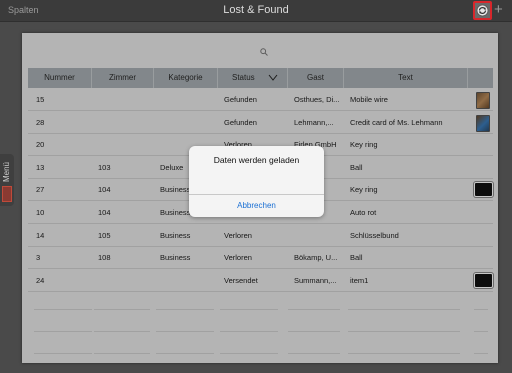 This screenshot has height=373, width=512. I want to click on add-button: +, so click(498, 9).